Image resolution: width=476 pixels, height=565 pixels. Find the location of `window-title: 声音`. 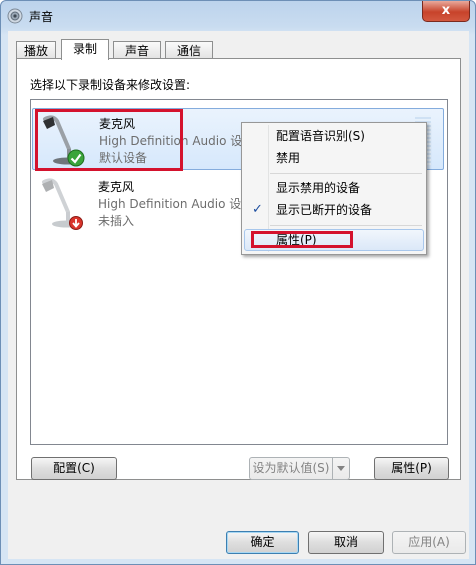

window-title: 声音 is located at coordinates (41, 17).